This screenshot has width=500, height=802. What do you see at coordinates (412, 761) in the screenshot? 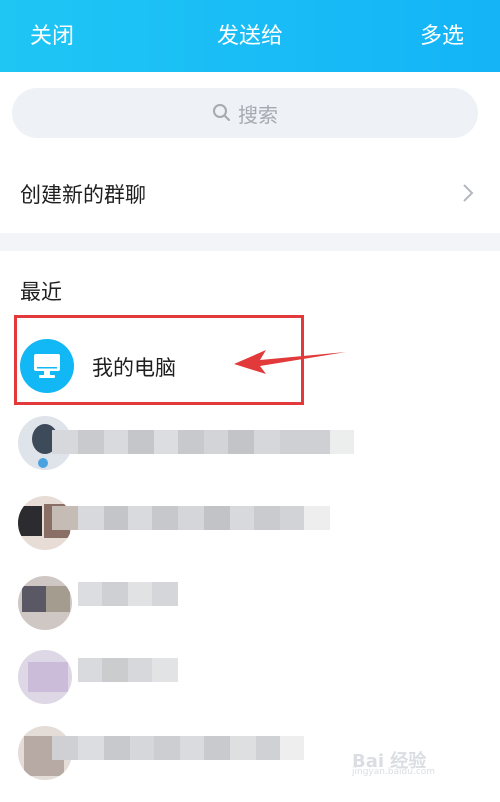
I see `watermark: Bai 经验 jingyan.baidu.com` at bounding box center [412, 761].